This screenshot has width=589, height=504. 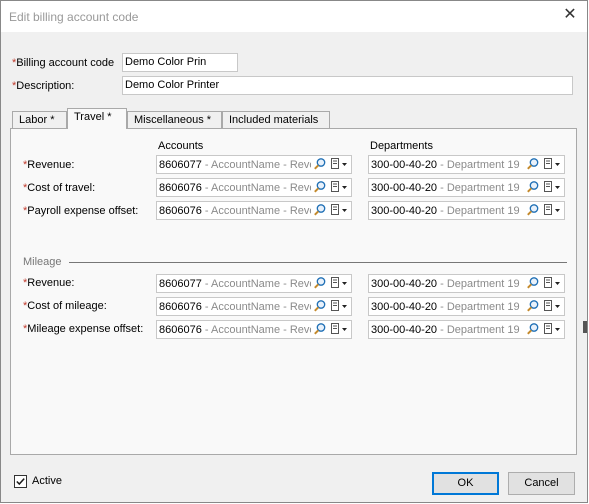 What do you see at coordinates (294, 16) in the screenshot?
I see `title-bar: Edit billing account code ✕` at bounding box center [294, 16].